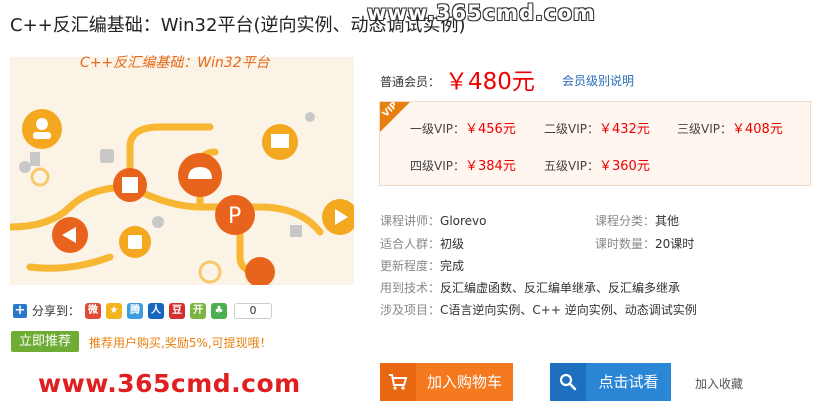 This screenshot has width=816, height=415. I want to click on add-favorite-link: 加入收藏, so click(719, 383).